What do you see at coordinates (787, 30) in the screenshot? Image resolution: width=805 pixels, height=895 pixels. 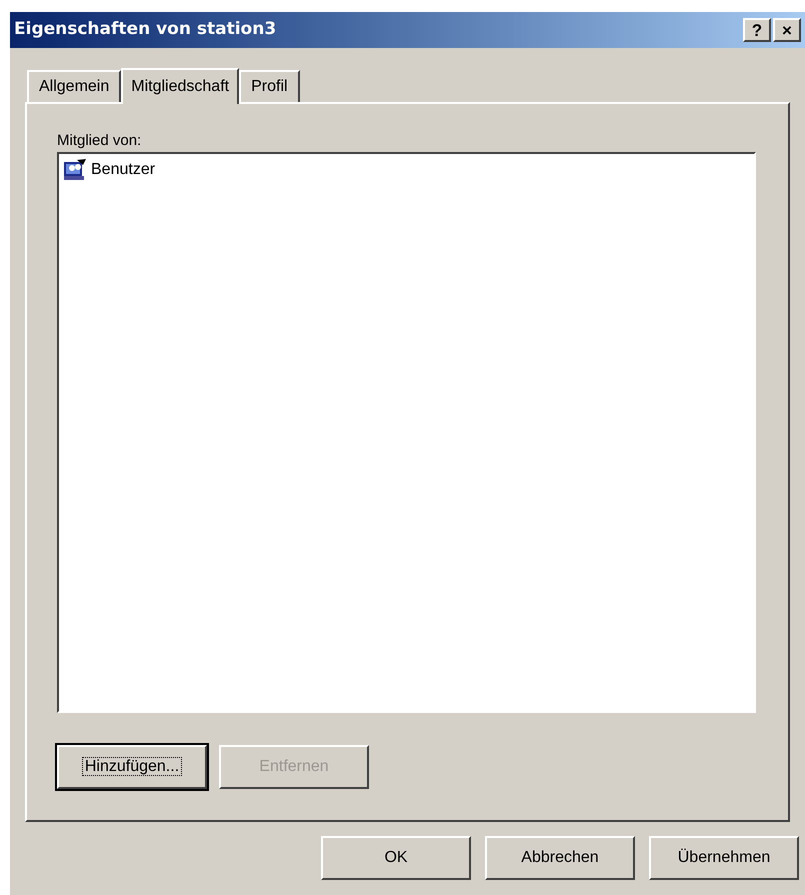 I see `close-button: ×` at bounding box center [787, 30].